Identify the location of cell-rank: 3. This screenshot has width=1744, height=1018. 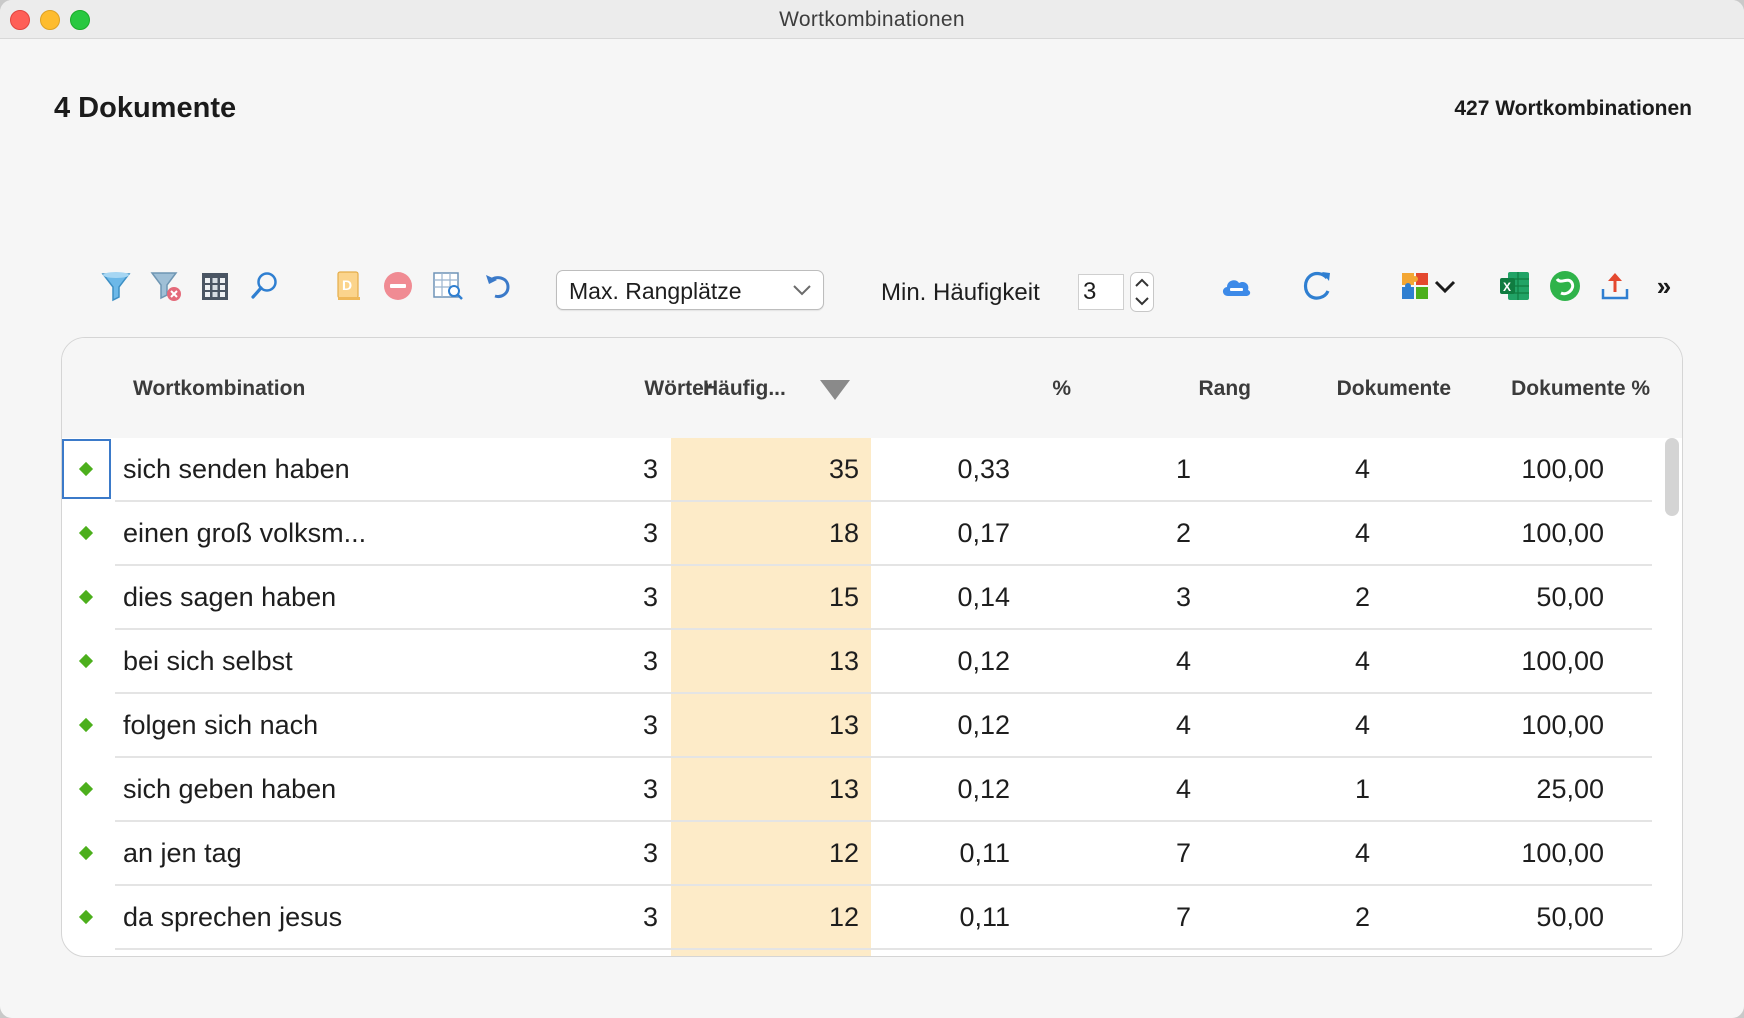
(1183, 597).